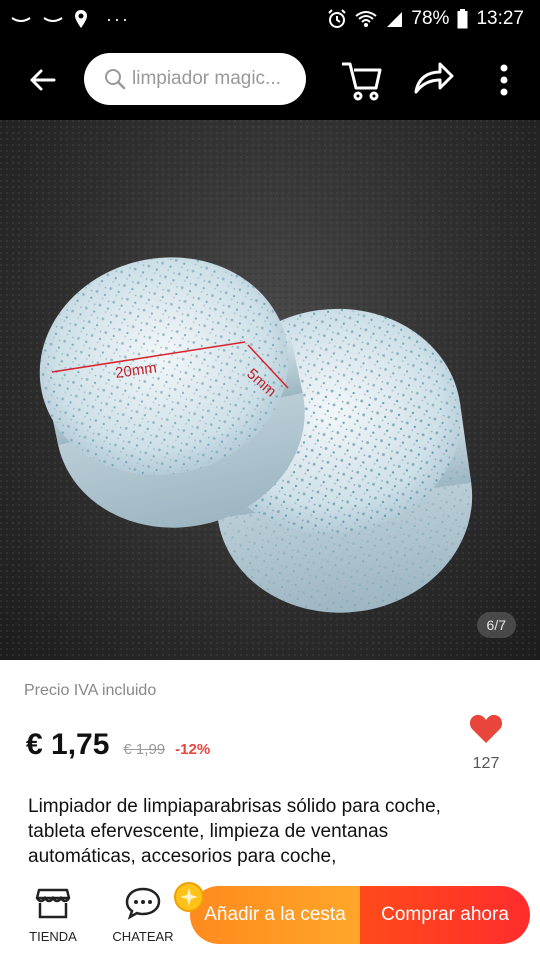  Describe the element at coordinates (144, 749) in the screenshot. I see `original-price: € 1,99` at that location.